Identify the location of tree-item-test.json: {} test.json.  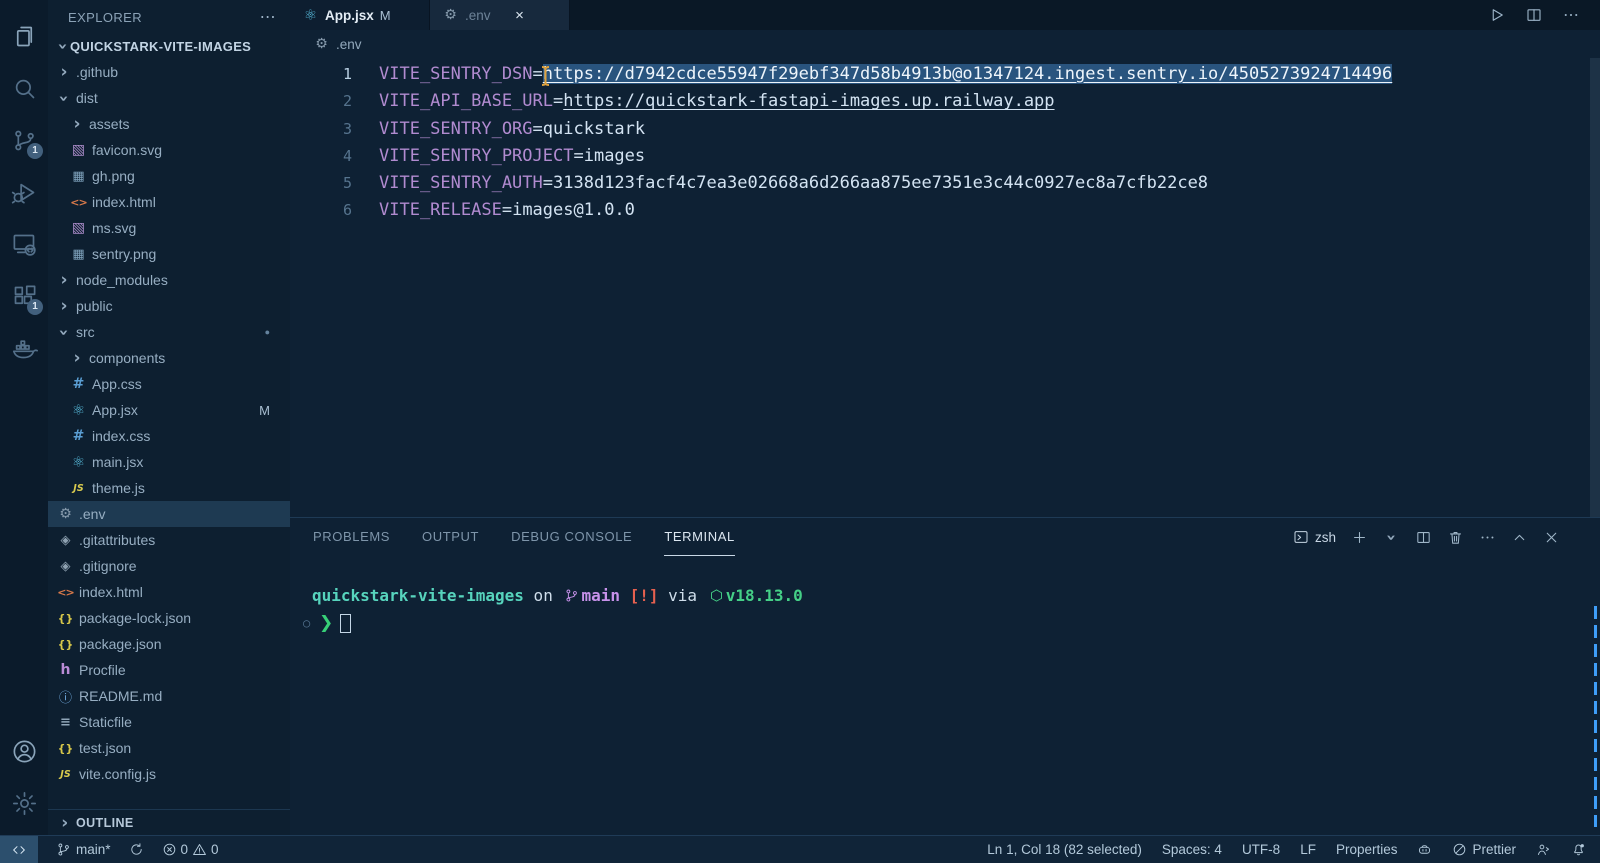
(169, 748).